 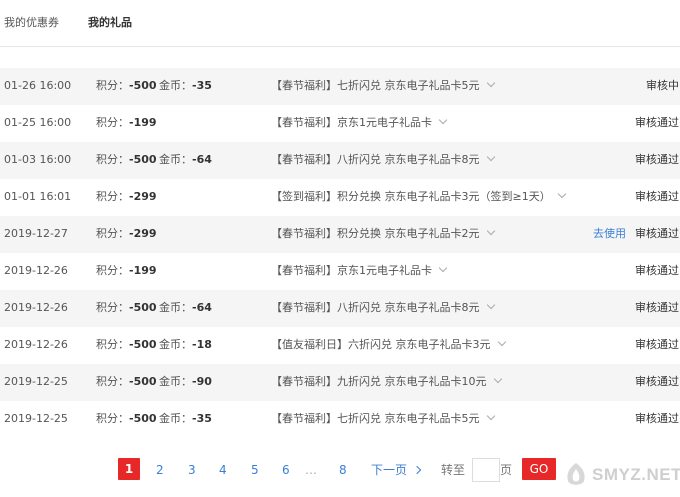 I want to click on use-link: 去使用, so click(x=609, y=234).